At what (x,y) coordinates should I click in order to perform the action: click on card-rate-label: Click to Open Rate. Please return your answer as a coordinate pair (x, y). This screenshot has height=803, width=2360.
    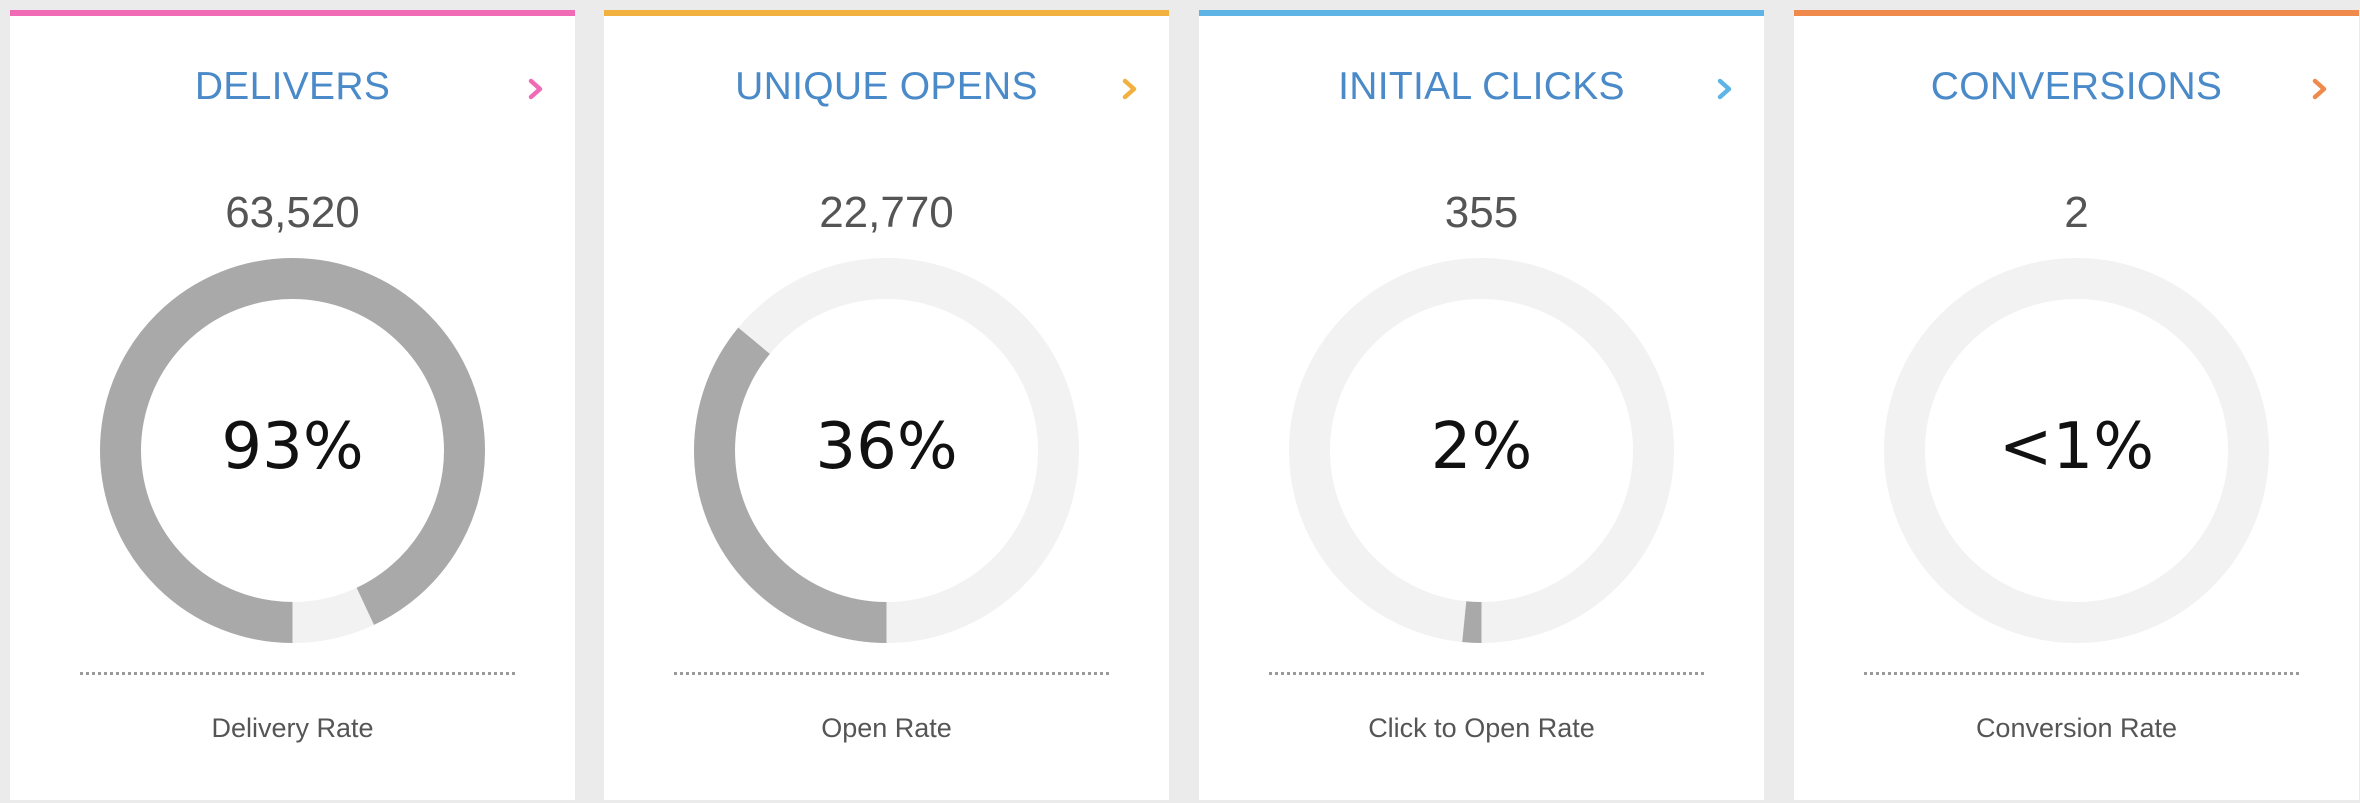
    Looking at the image, I should click on (1481, 728).